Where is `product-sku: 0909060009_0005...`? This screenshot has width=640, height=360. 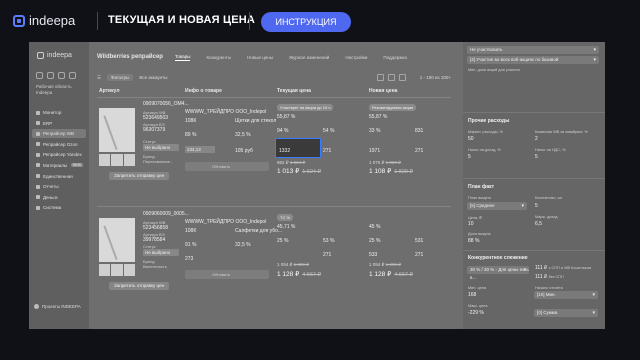 product-sku: 0909060009_0005... is located at coordinates (166, 214).